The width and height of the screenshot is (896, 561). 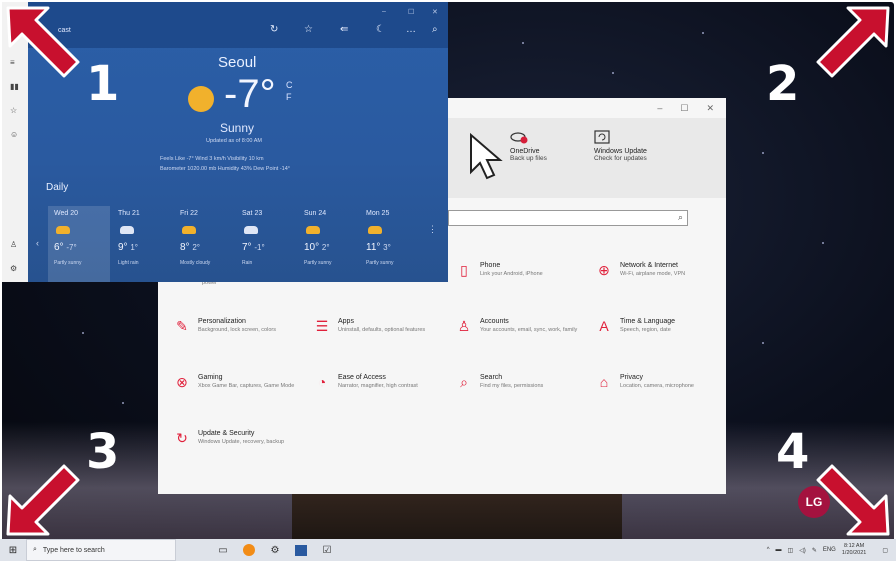 I want to click on pin-icon: ⇚, so click(x=344, y=29).